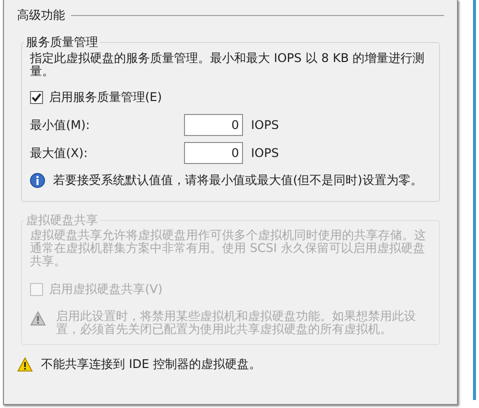 The image size is (479, 408). Describe the element at coordinates (105, 97) in the screenshot. I see `checkbox-label: 启用服务质量管理(E)` at that location.